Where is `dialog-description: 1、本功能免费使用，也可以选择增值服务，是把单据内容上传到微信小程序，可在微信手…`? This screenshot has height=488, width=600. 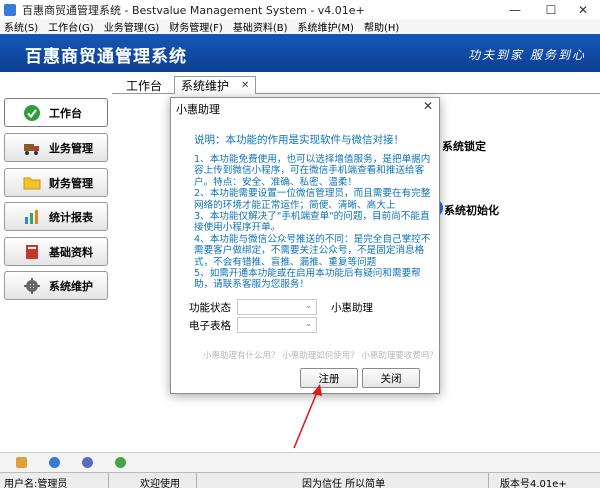 dialog-description: 1、本功能免费使用，也可以选择增值服务，是把单据内容上传到微信小程序，可在微信手… is located at coordinates (313, 222).